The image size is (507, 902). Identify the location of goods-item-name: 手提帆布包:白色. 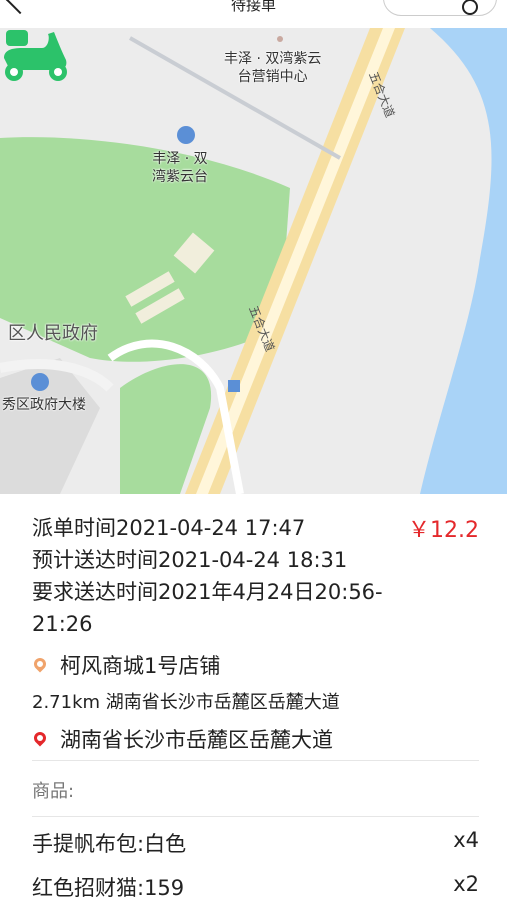
(109, 844).